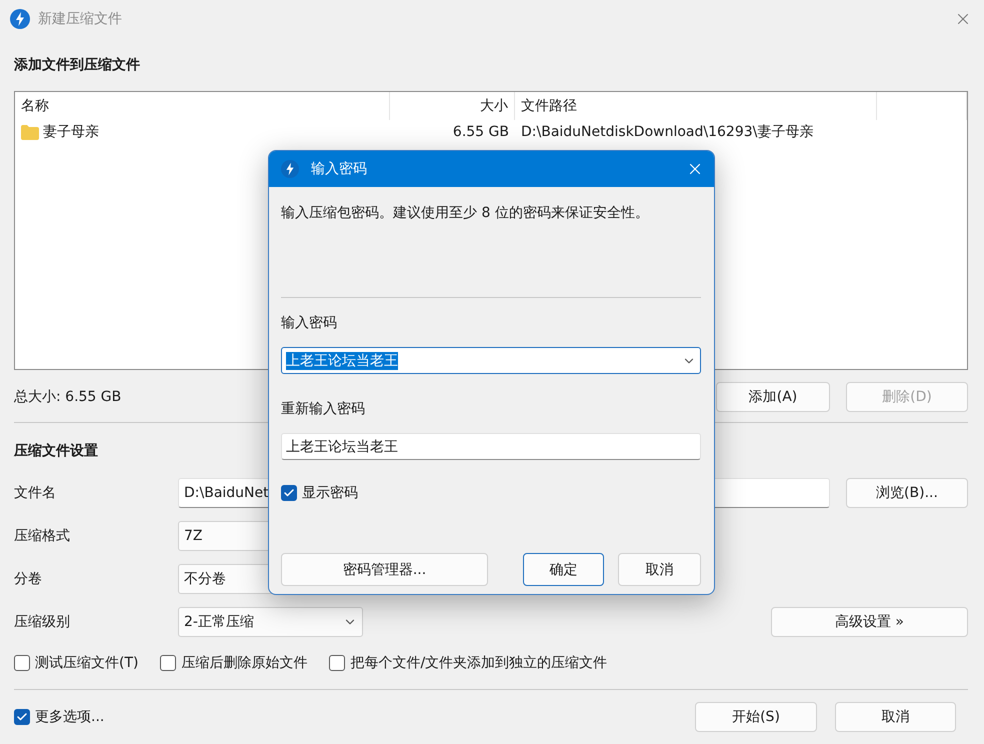 The width and height of the screenshot is (984, 744). Describe the element at coordinates (68, 397) in the screenshot. I see `total-size: 总大小: 6.55 GB` at that location.